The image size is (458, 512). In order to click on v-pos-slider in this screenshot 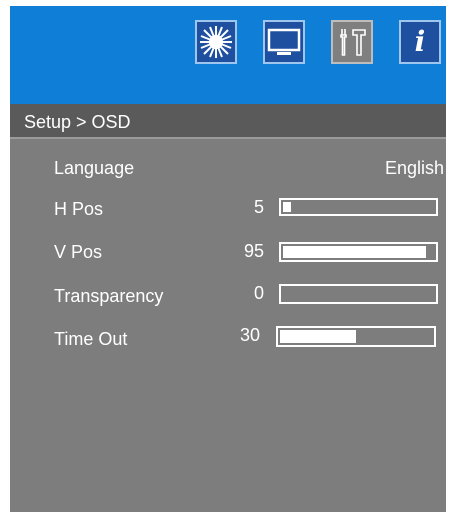, I will do `click(358, 252)`.